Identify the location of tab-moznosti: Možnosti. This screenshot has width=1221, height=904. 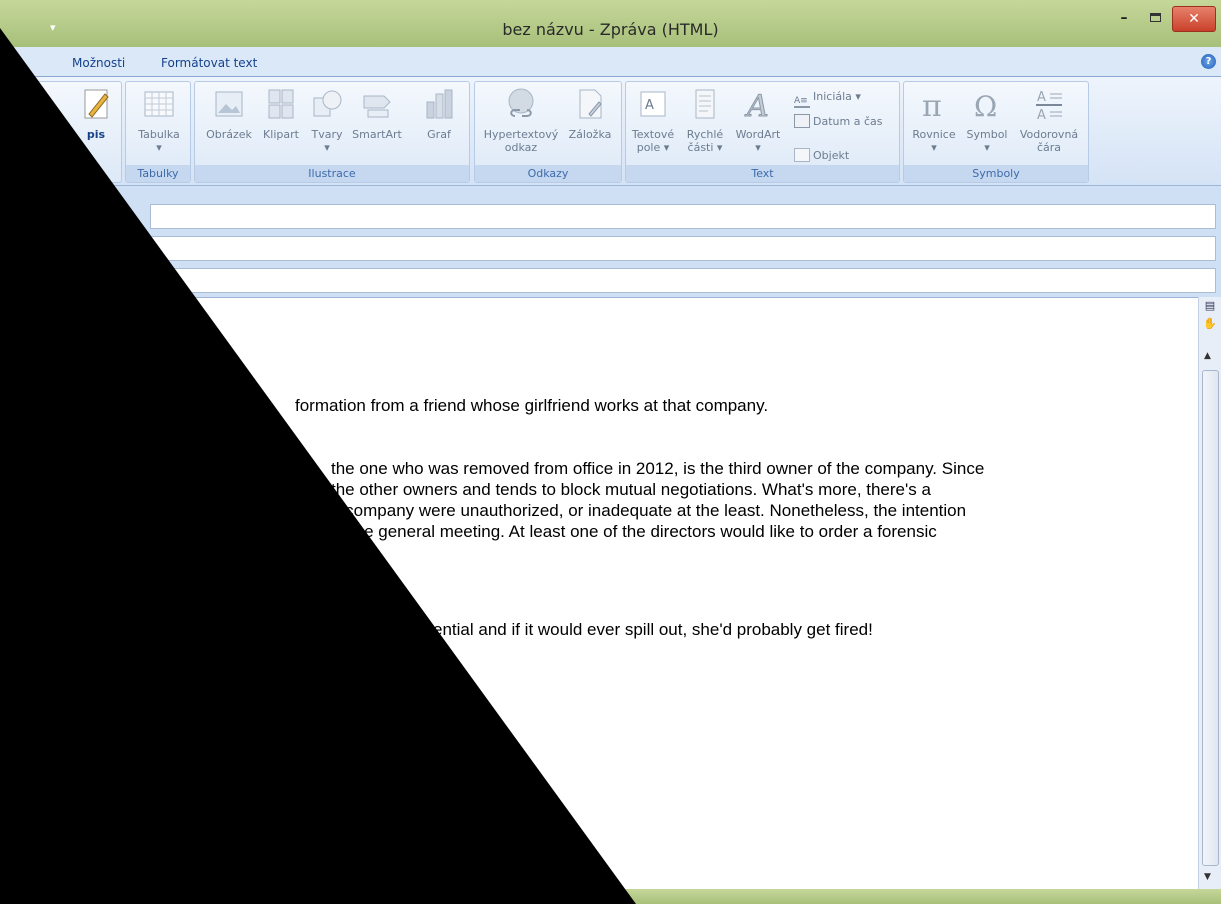
(98, 63).